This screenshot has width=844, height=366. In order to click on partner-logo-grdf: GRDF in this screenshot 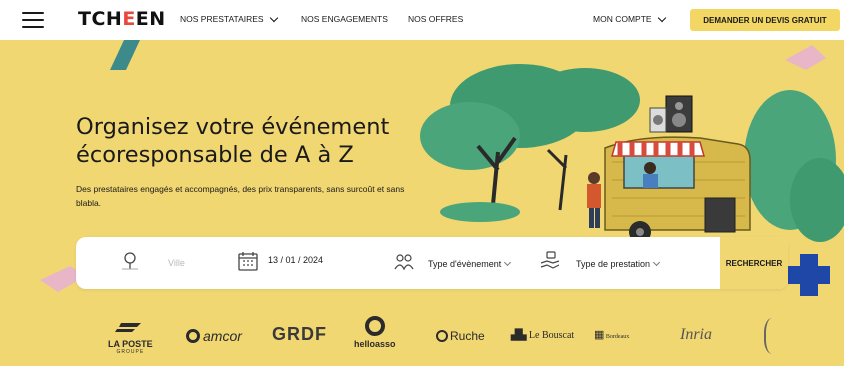, I will do `click(299, 334)`.